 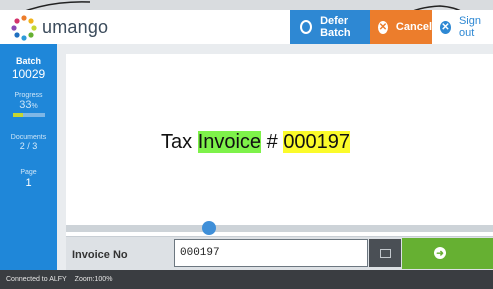 I want to click on invoice-word-highlight: Invoice, so click(x=229, y=142).